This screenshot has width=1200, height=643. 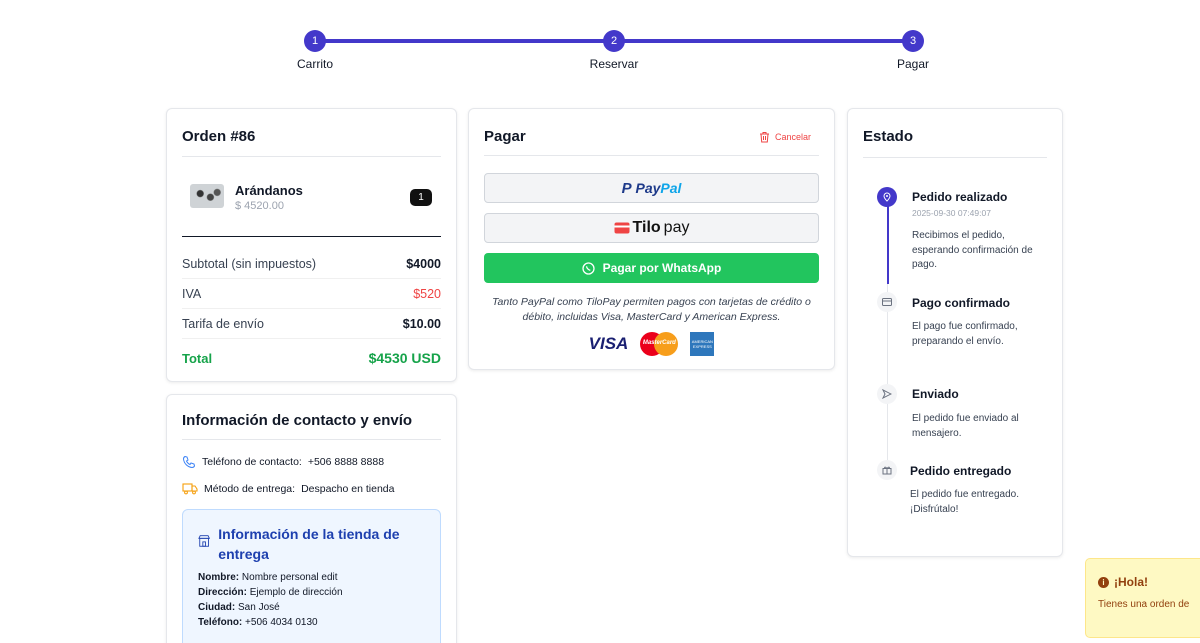 I want to click on cancel-button: Cancelar, so click(x=785, y=137).